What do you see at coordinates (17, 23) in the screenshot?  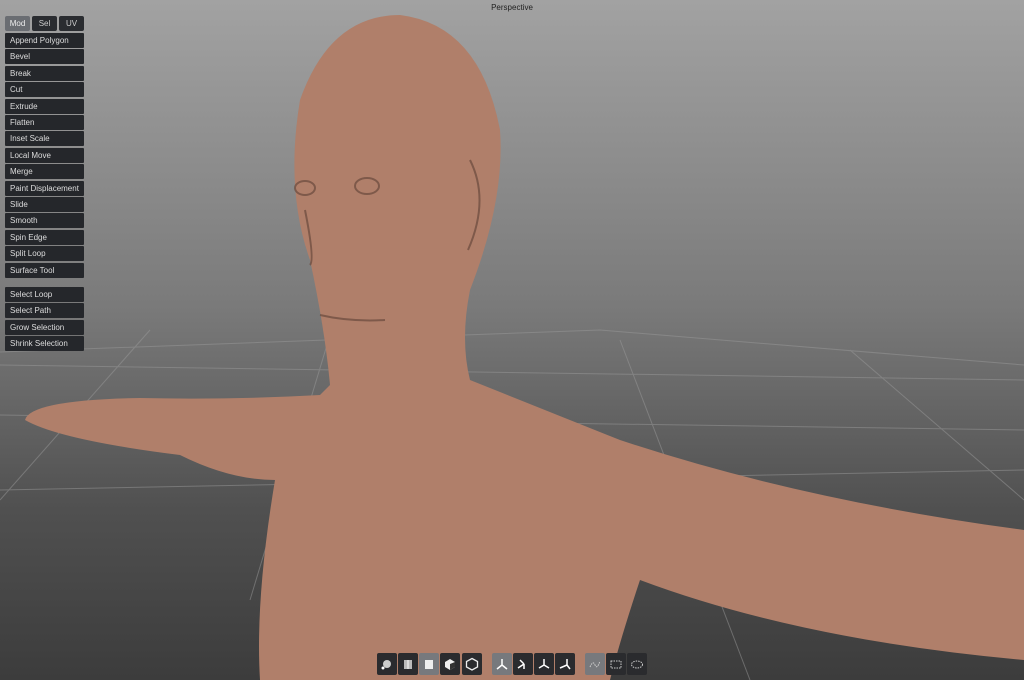 I see `tab-mod: Mod` at bounding box center [17, 23].